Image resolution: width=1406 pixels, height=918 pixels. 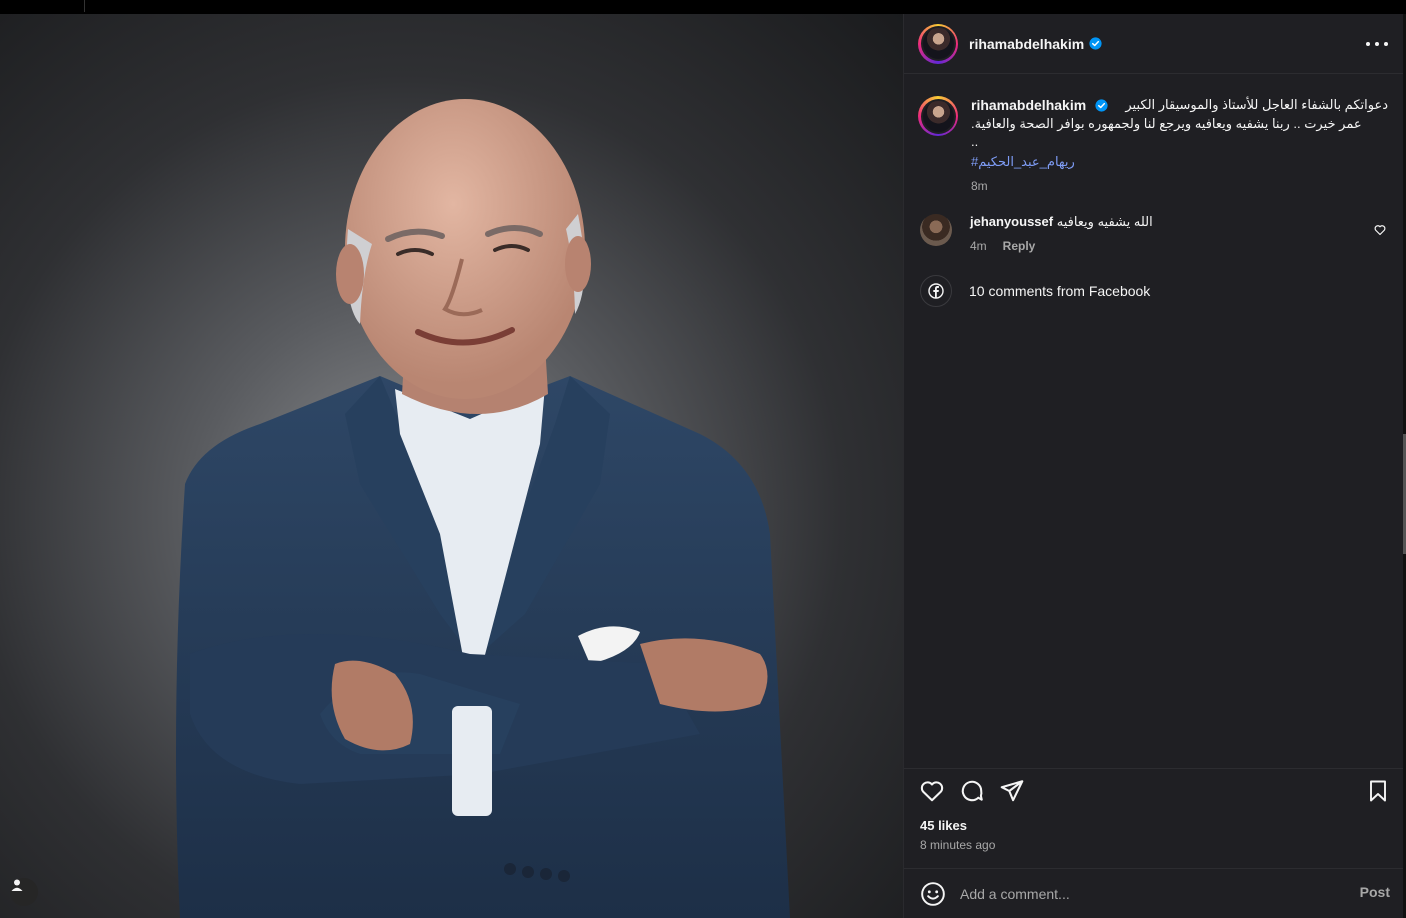 What do you see at coordinates (1375, 892) in the screenshot?
I see `post-comment-button: Post` at bounding box center [1375, 892].